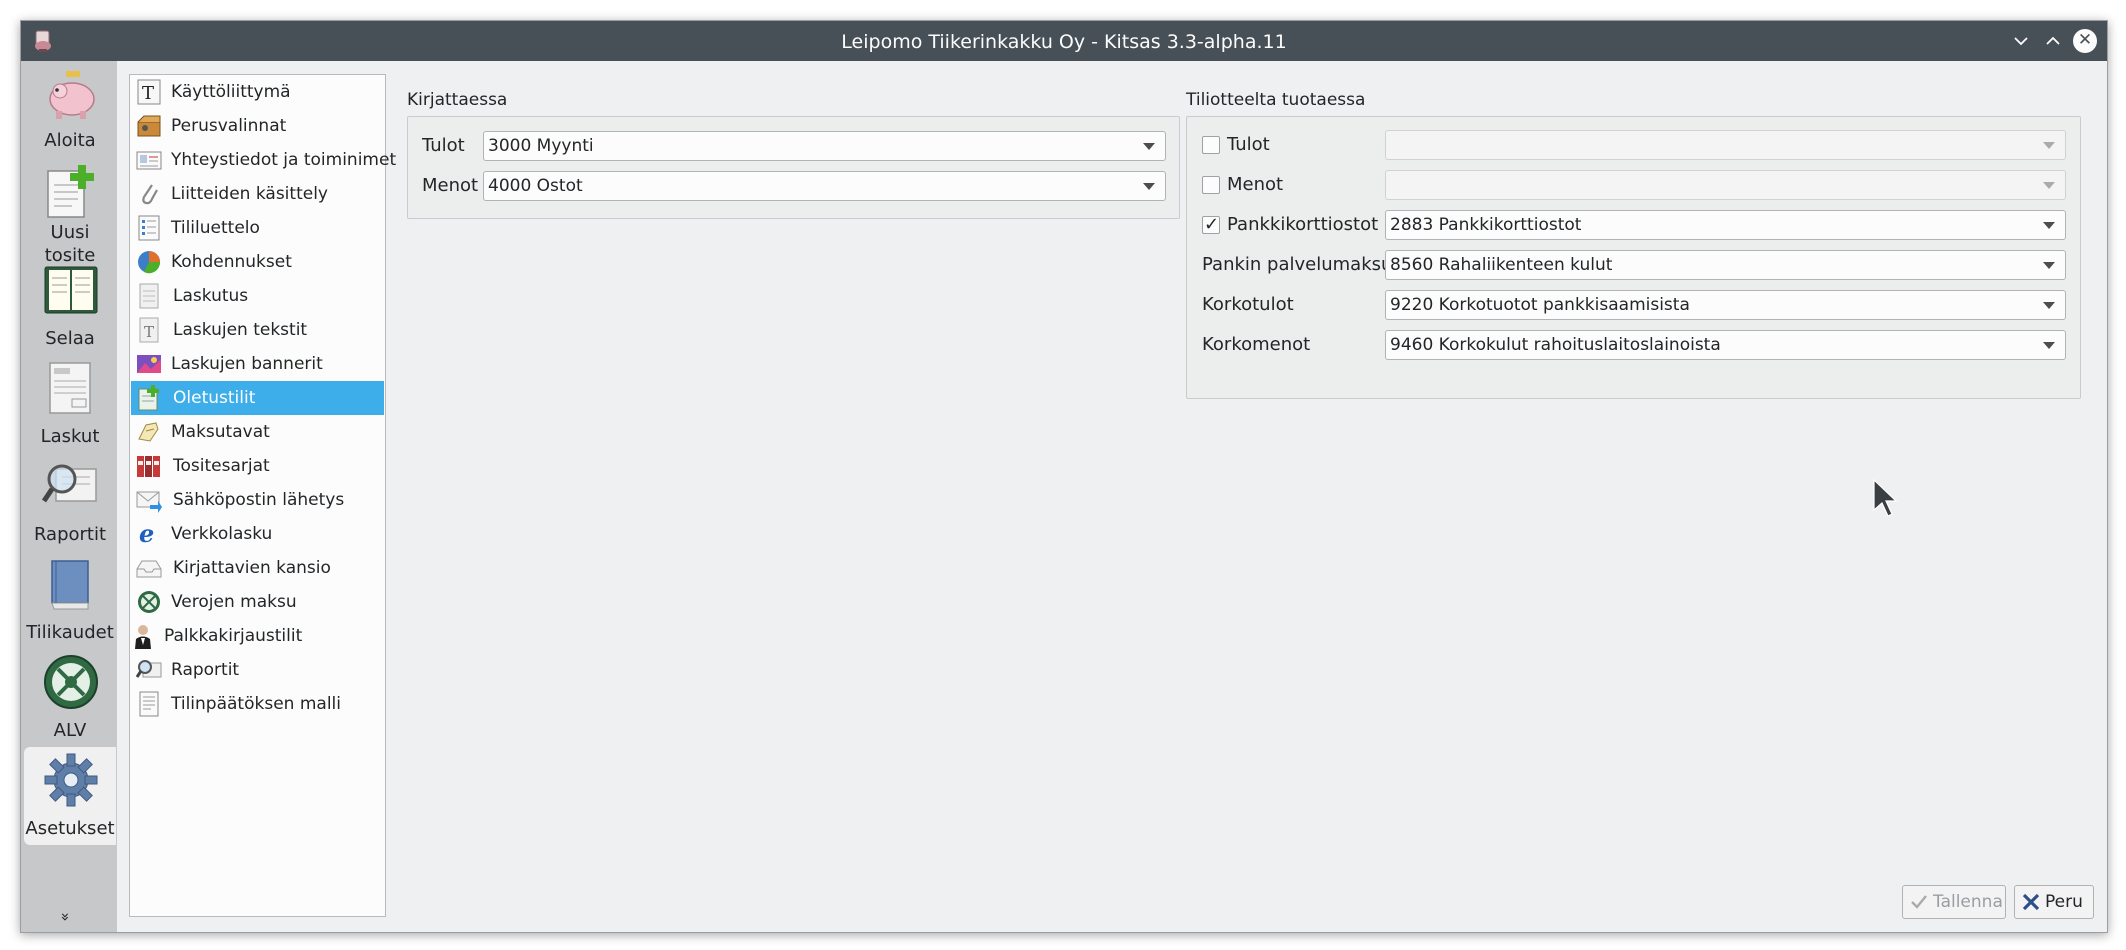  Describe the element at coordinates (1725, 225) in the screenshot. I see `tiliotteelta-pankkikortti-combo: 2883 Pankkikorttiostot` at that location.